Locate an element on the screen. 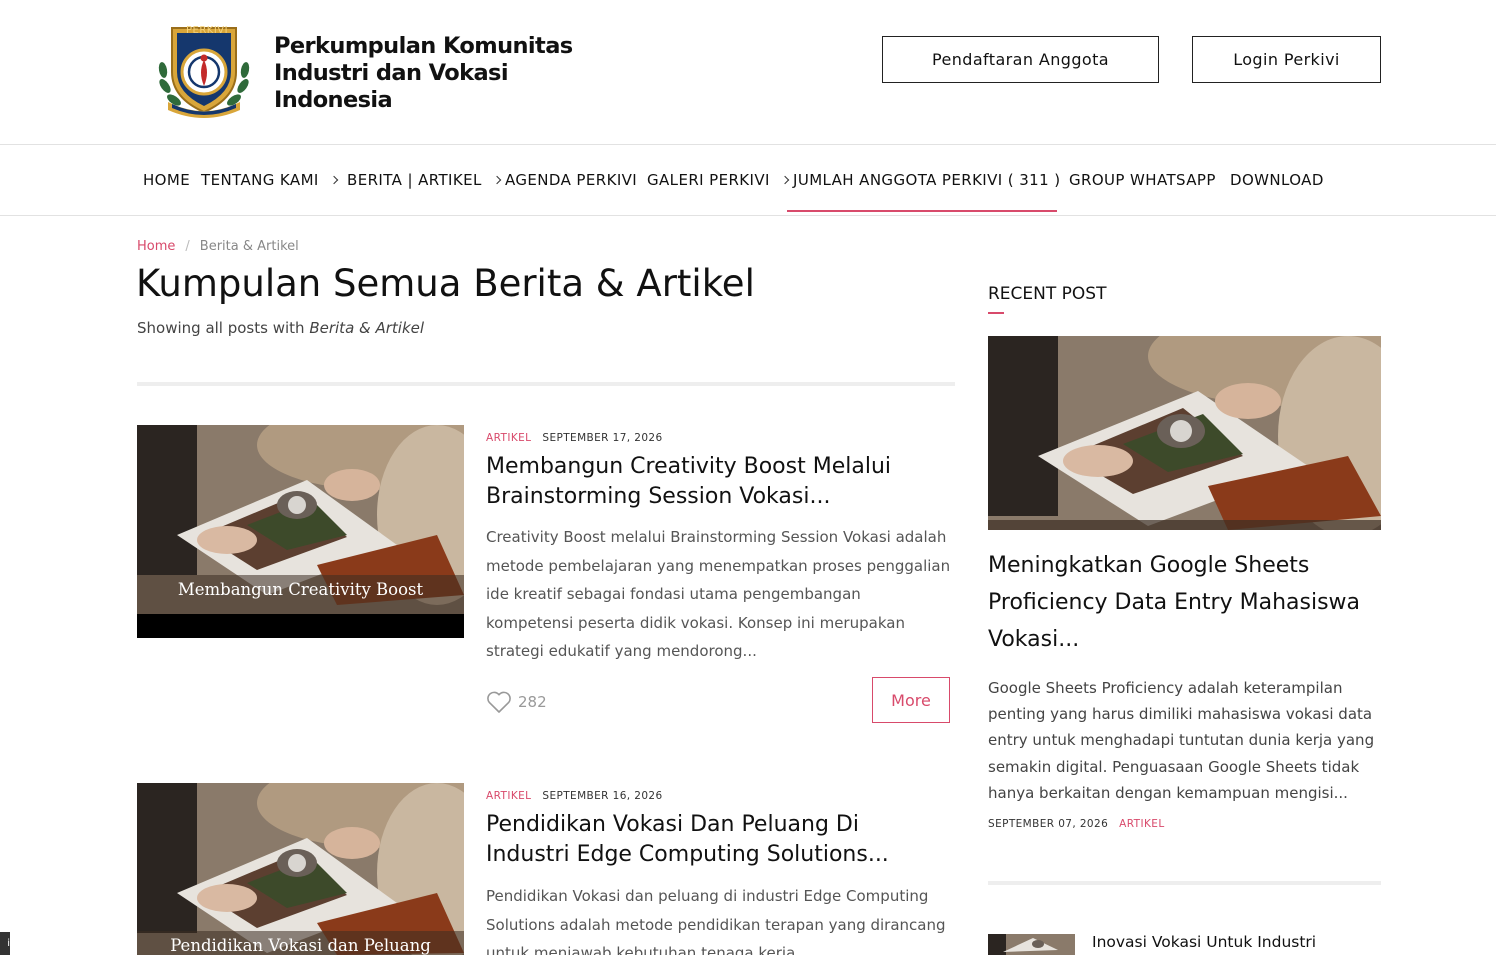 This screenshot has width=1496, height=955. post-thumbnail: Membangun Creativity Boost is located at coordinates (300, 531).